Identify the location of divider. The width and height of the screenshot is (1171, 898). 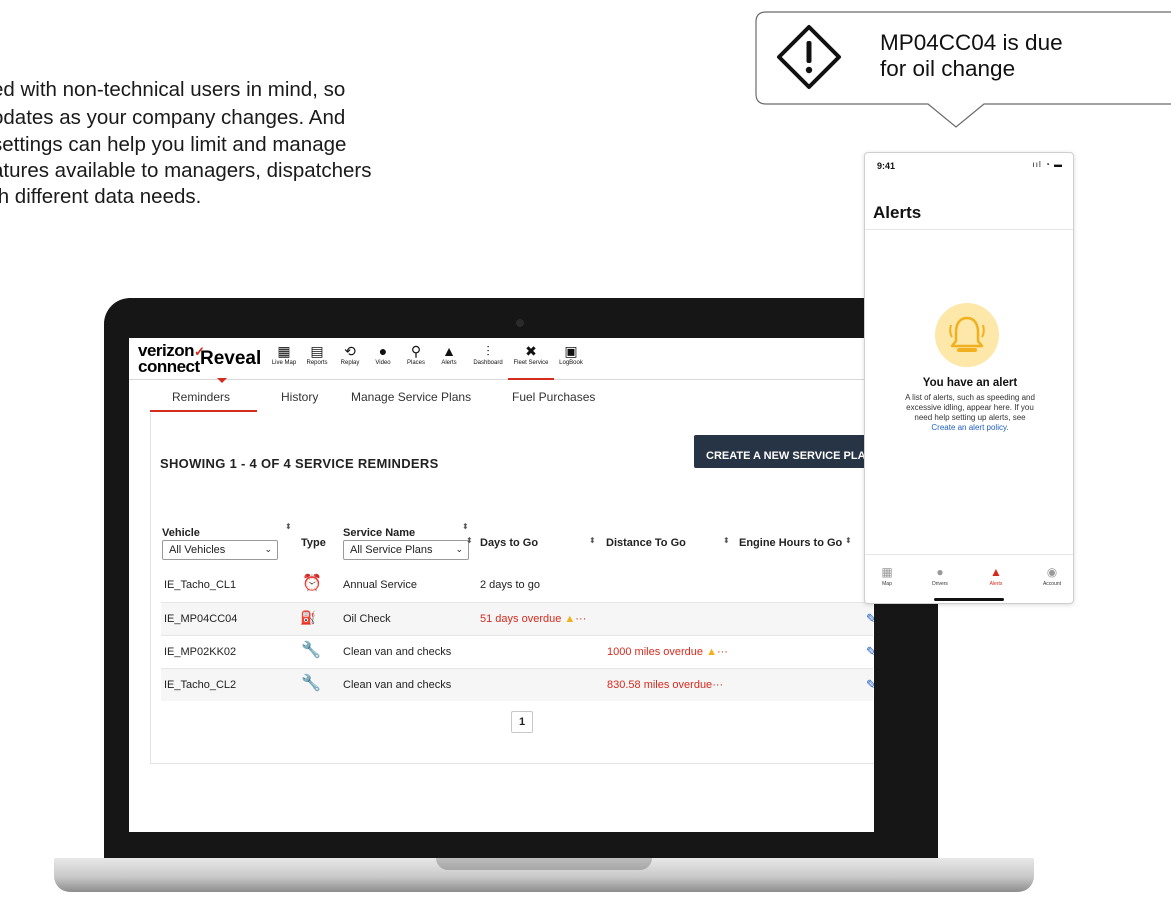
(969, 229).